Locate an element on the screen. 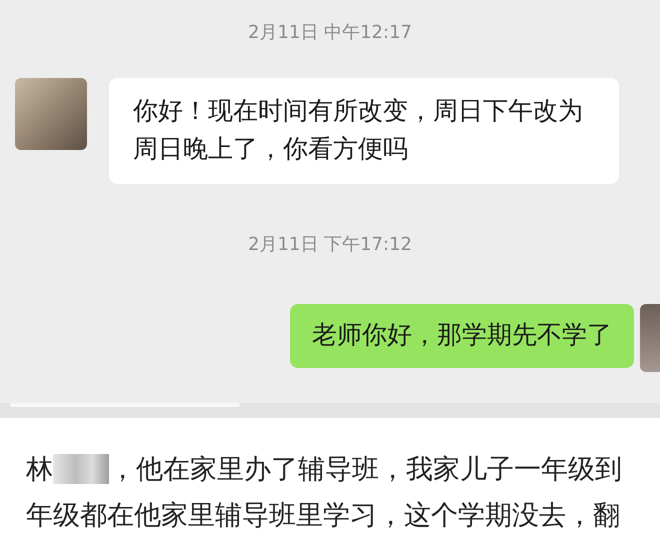 This screenshot has height=549, width=660. timestamp: 2月11日 中午12:17 is located at coordinates (330, 33).